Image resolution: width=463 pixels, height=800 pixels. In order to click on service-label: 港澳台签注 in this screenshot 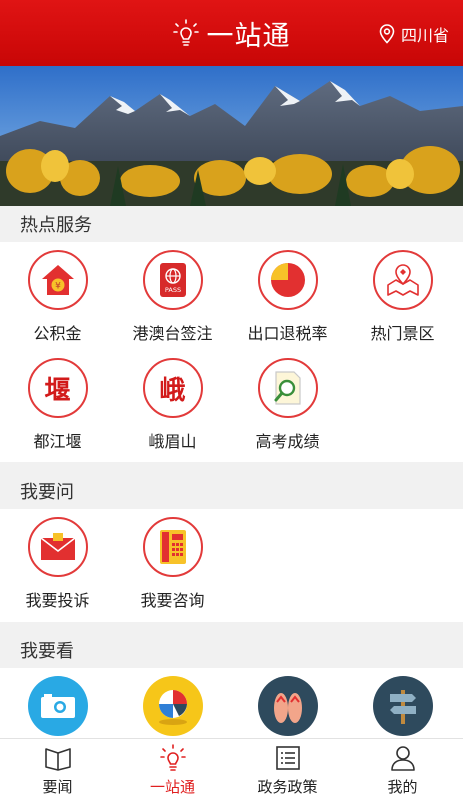, I will do `click(172, 333)`.